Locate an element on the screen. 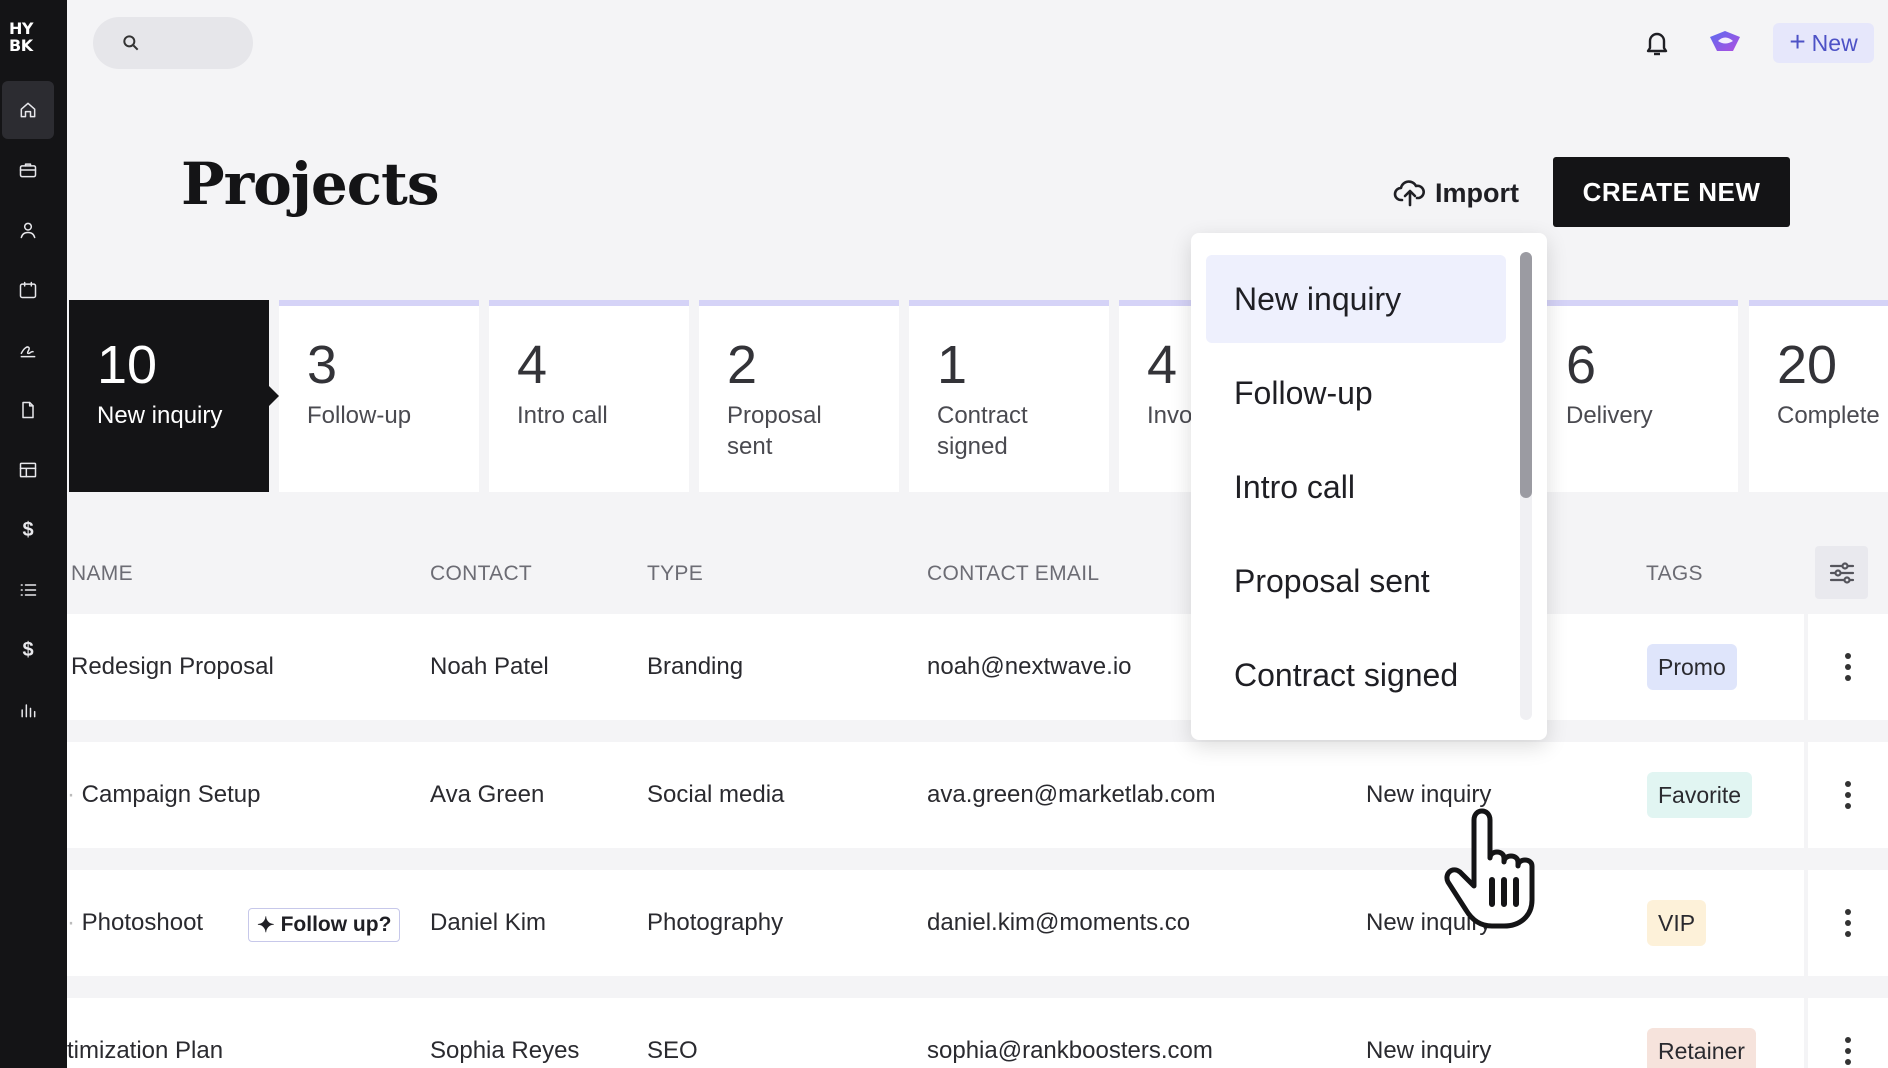 The image size is (1888, 1068). sparkle-icon: ✦ is located at coordinates (266, 925).